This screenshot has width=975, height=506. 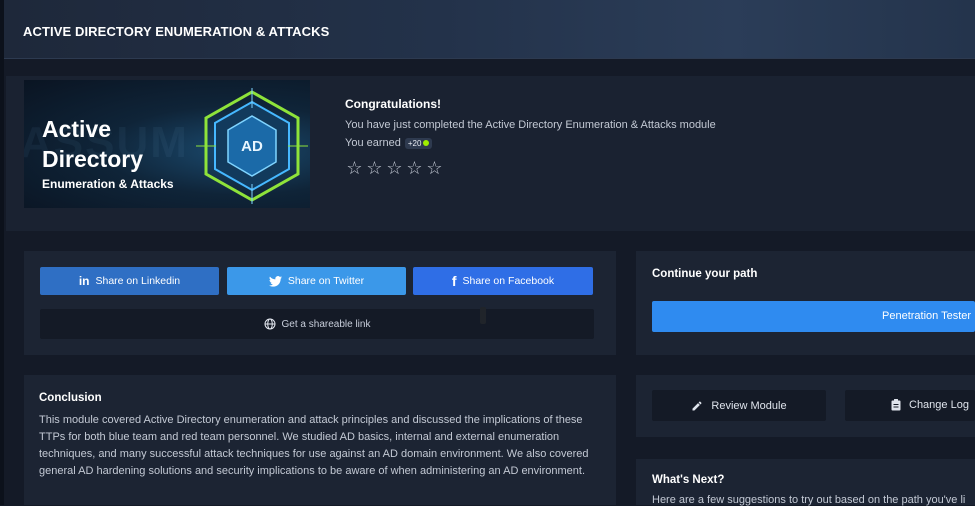 I want to click on star-3-icon: ☆, so click(x=394, y=168).